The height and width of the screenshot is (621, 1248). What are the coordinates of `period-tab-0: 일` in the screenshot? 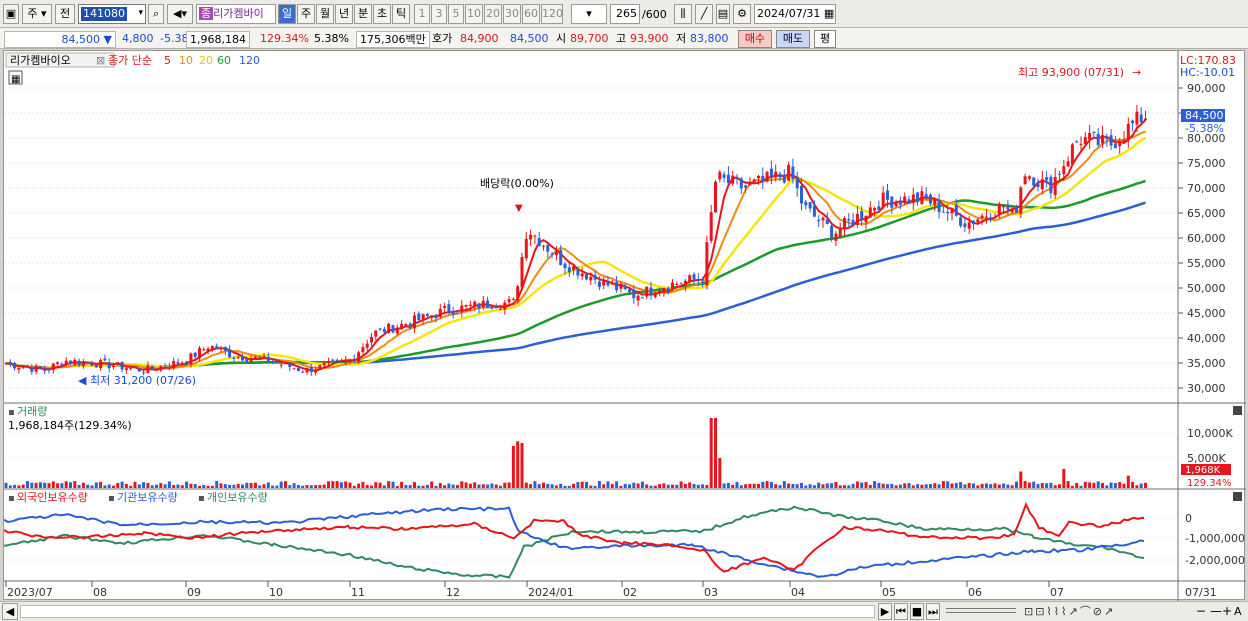 It's located at (287, 14).